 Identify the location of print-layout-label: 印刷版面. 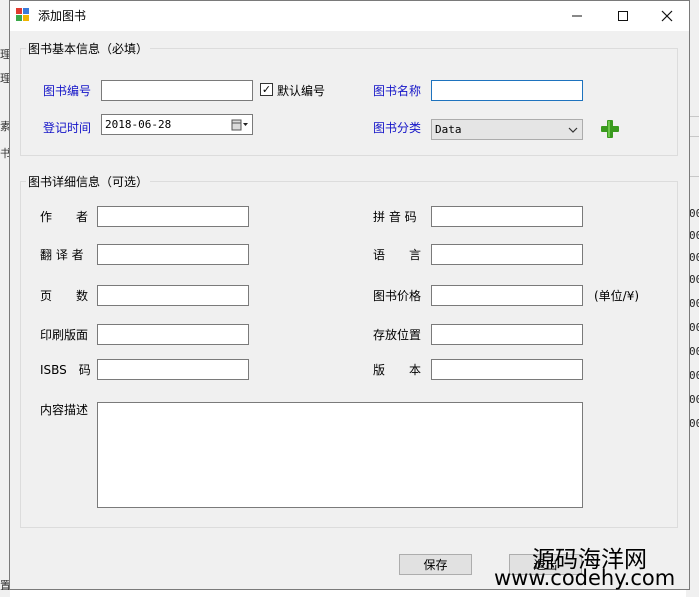
(64, 335).